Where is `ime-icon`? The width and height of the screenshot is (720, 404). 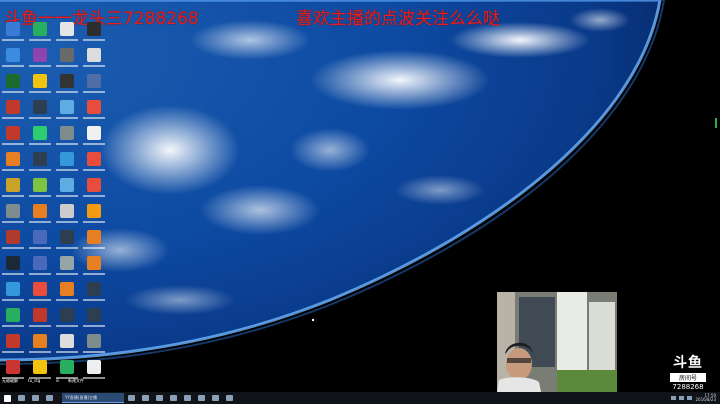 ime-icon is located at coordinates (690, 398).